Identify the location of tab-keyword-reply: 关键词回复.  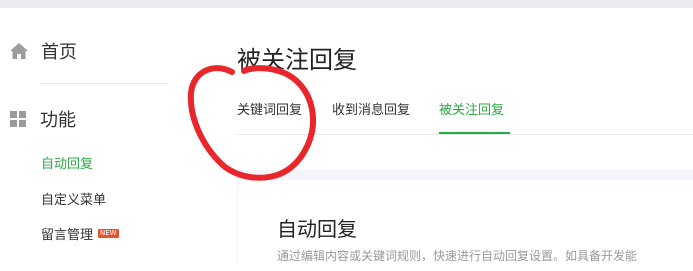
(269, 108).